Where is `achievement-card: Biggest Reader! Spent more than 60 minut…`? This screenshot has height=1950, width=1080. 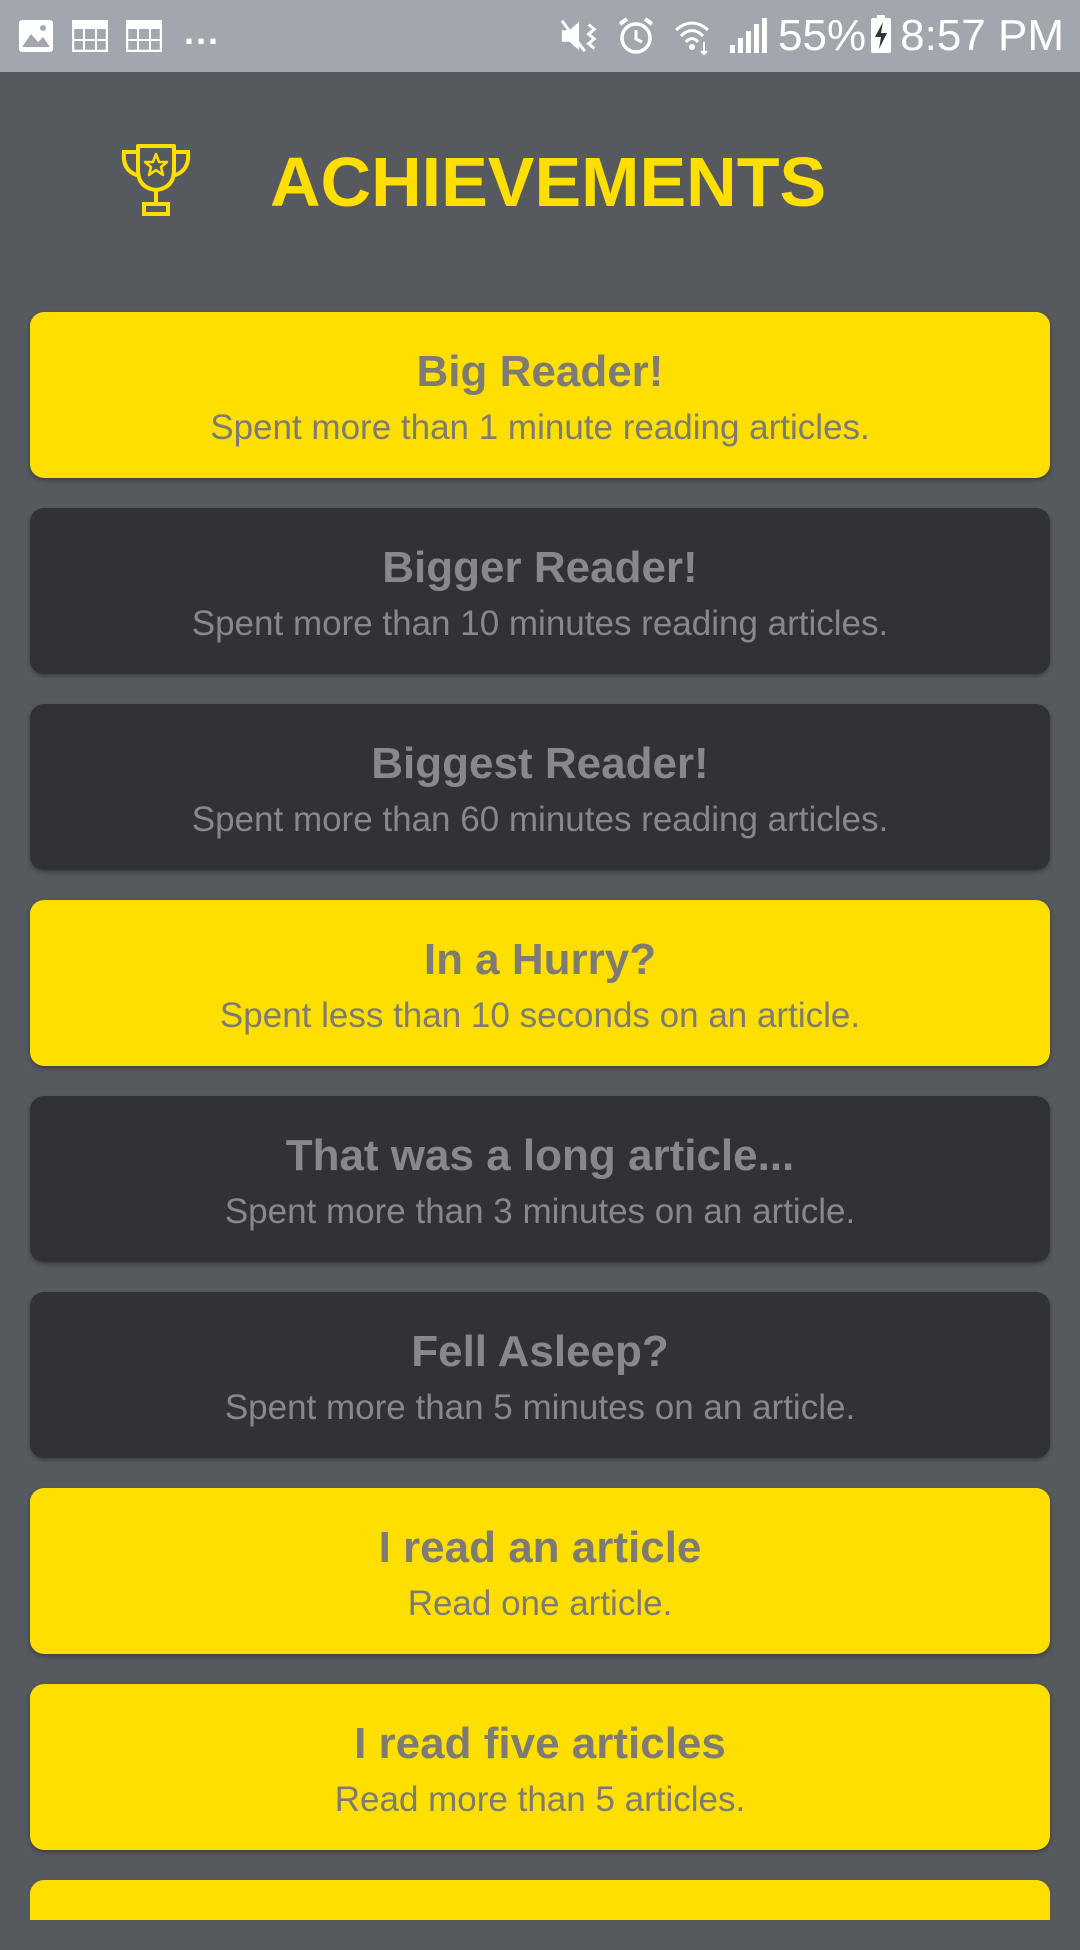 achievement-card: Biggest Reader! Spent more than 60 minut… is located at coordinates (540, 787).